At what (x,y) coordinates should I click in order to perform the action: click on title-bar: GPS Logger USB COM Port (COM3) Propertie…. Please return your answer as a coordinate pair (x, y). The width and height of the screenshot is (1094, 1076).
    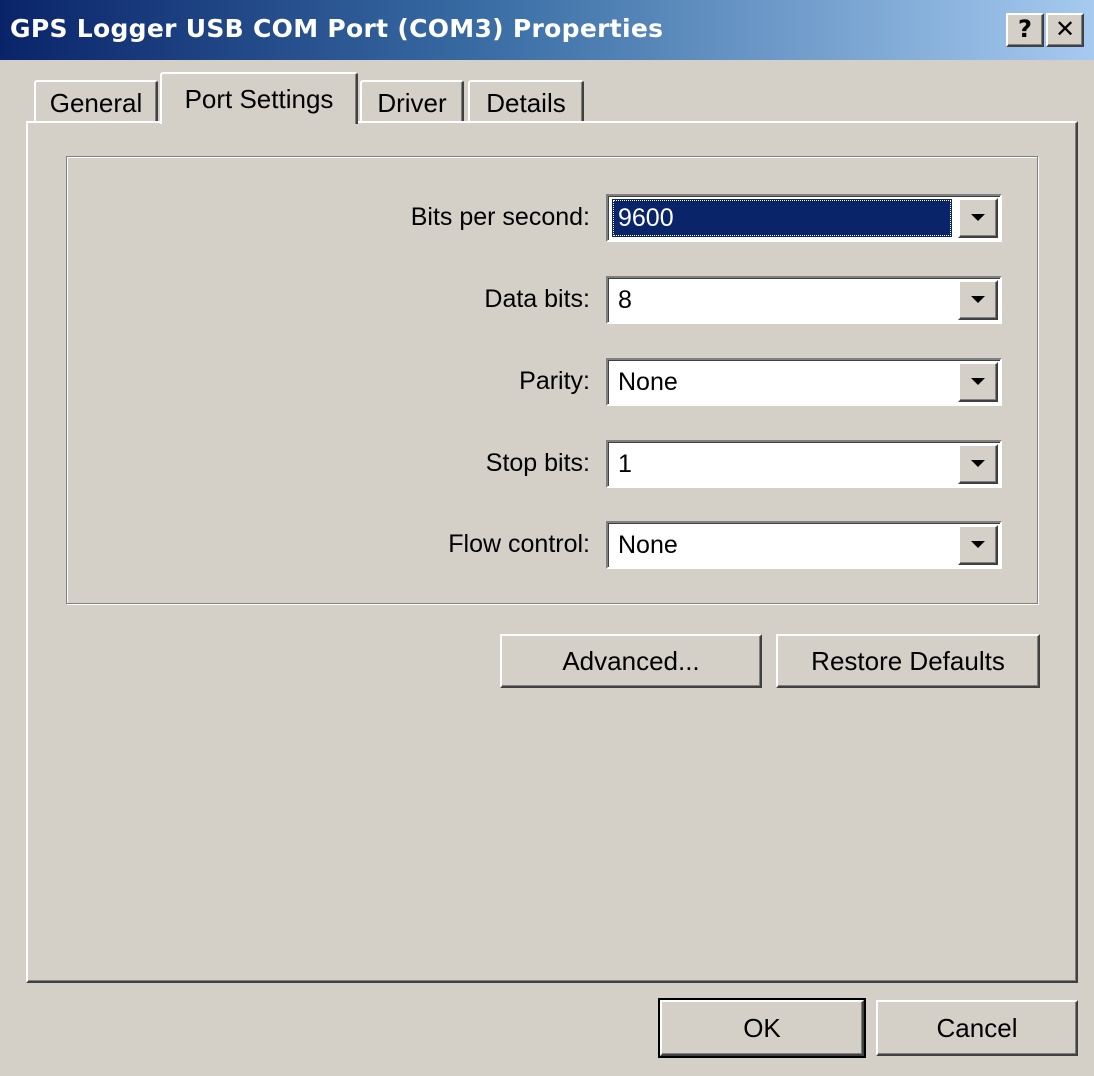
    Looking at the image, I should click on (547, 30).